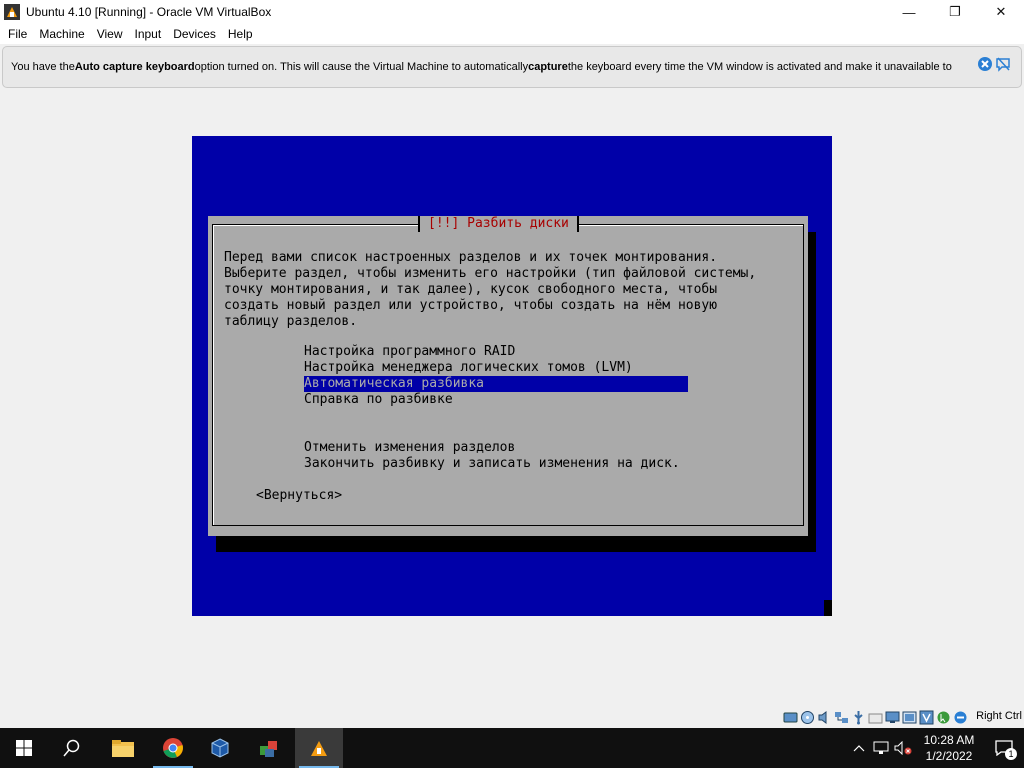 The width and height of the screenshot is (1024, 768). I want to click on option-partition-help: Справка по разбивке, so click(496, 400).